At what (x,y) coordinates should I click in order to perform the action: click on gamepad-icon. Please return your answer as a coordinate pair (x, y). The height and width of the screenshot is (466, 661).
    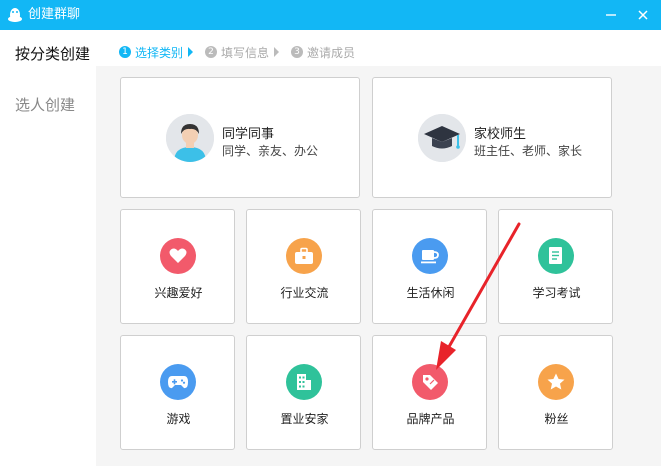
    Looking at the image, I should click on (178, 382).